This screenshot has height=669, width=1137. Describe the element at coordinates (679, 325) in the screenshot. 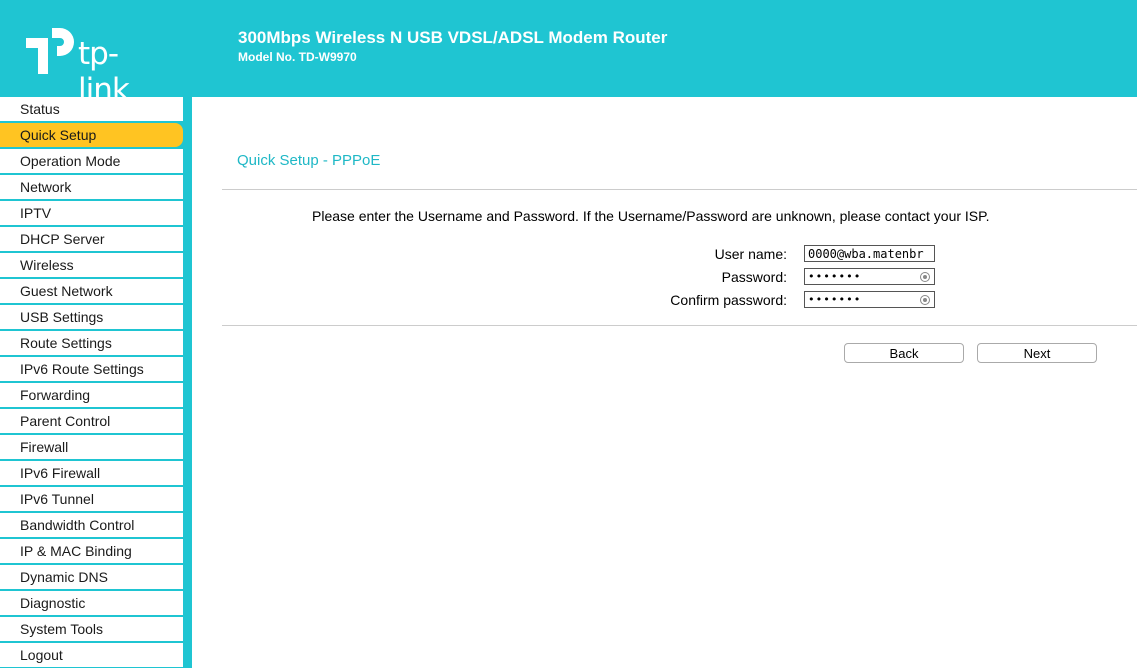

I see `divider-bottom` at that location.